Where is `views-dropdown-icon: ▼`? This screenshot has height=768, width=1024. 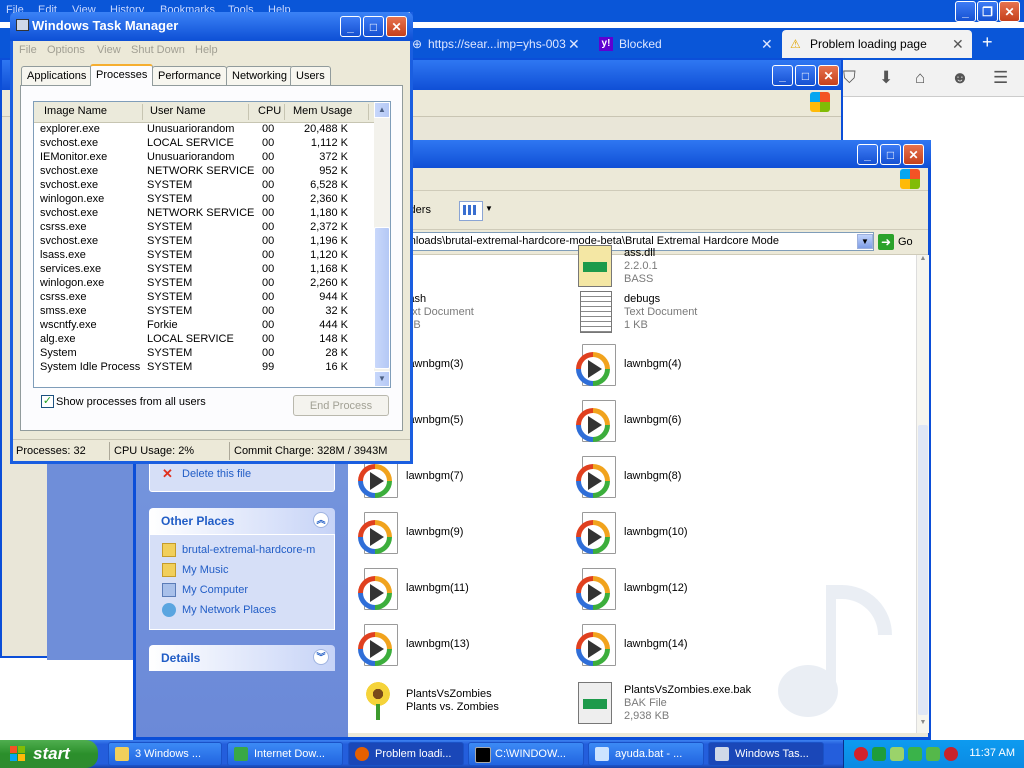
views-dropdown-icon: ▼ is located at coordinates (489, 208).